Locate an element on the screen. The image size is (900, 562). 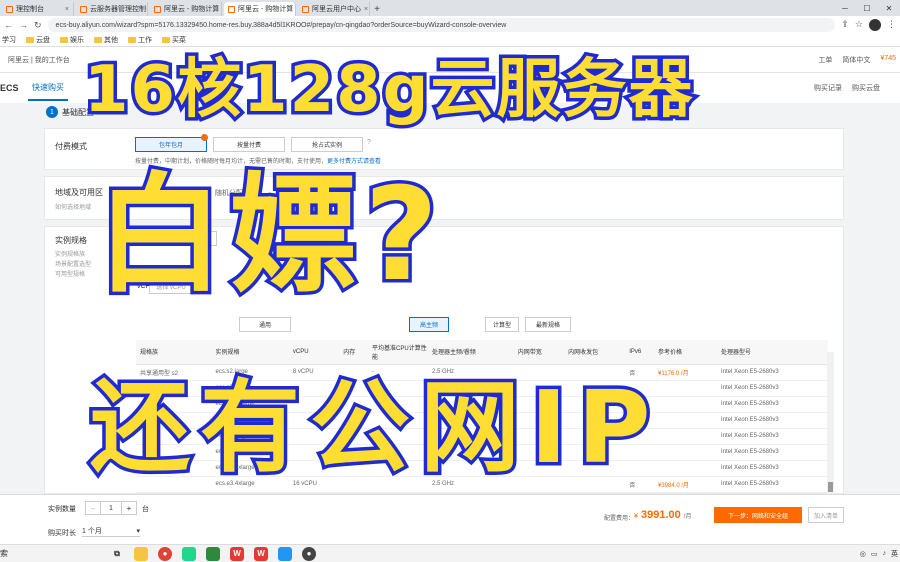
bookmark-folder: 工作 is located at coordinates (140, 40).